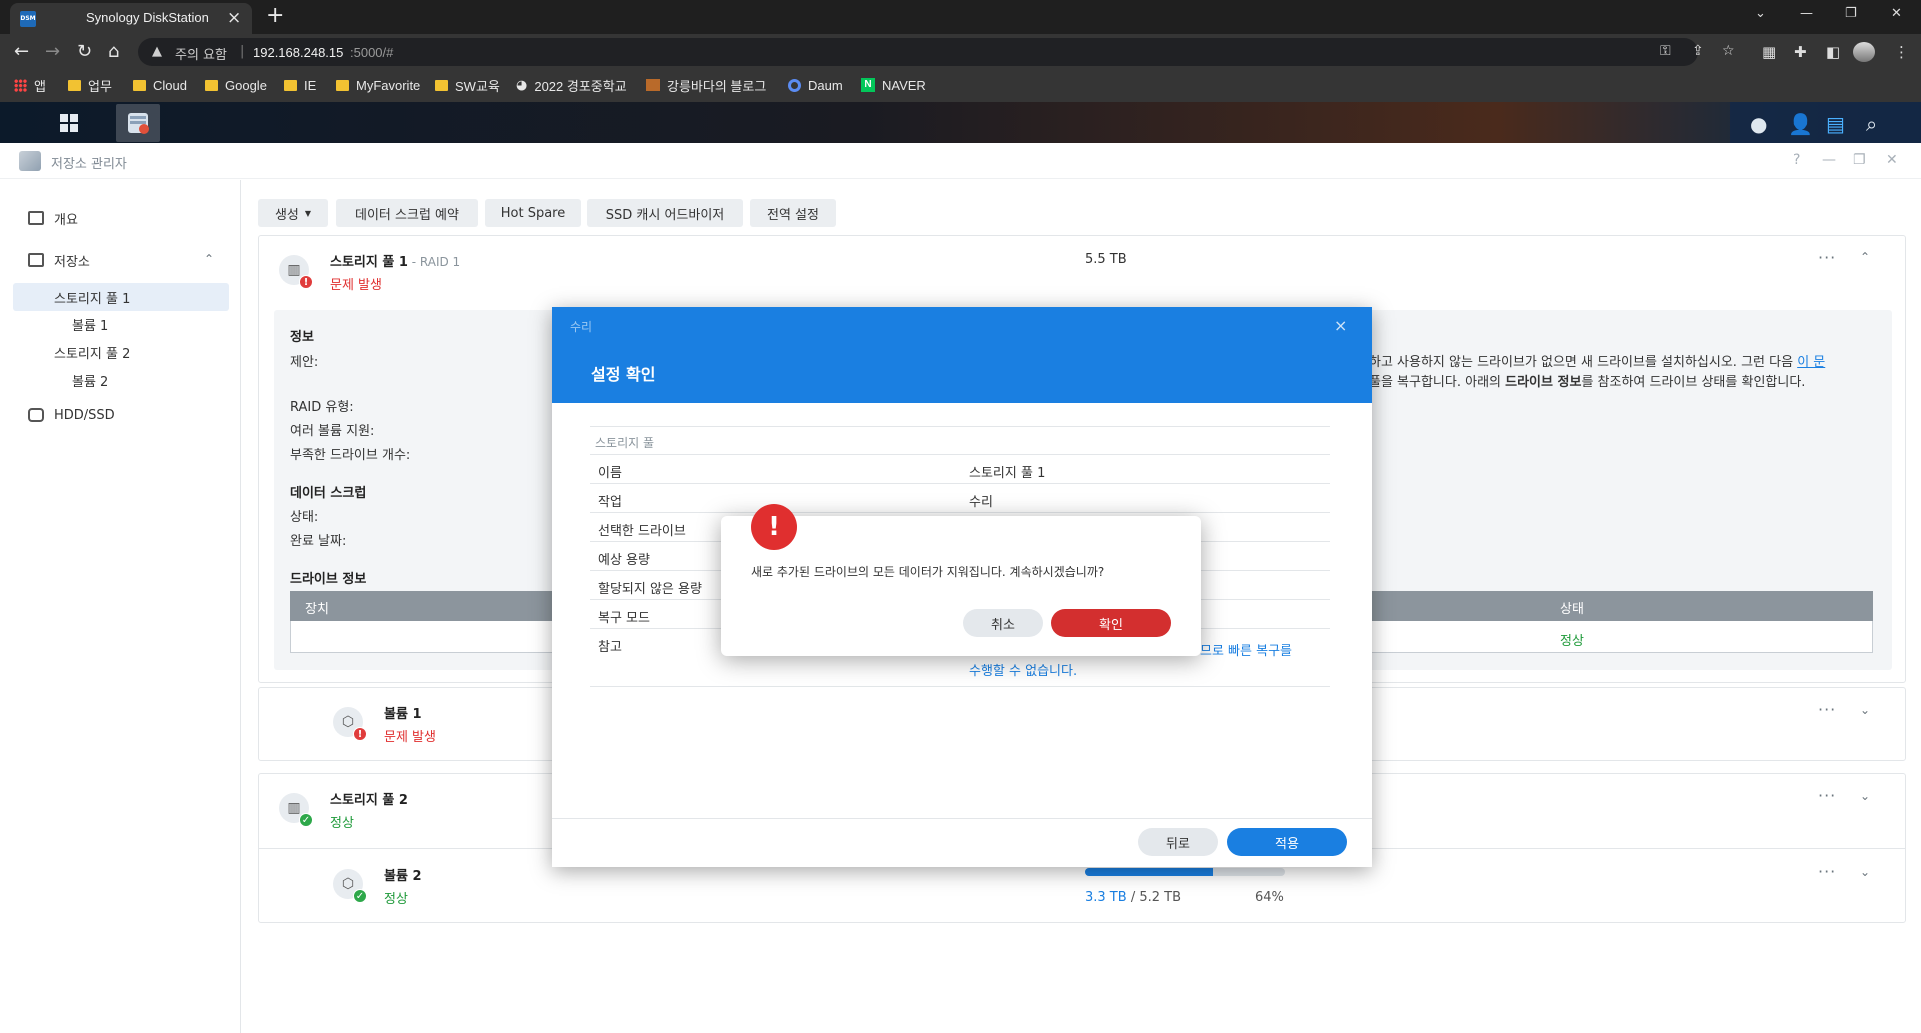 This screenshot has height=1033, width=1921. I want to click on bookmark-link: N NAVER, so click(893, 85).